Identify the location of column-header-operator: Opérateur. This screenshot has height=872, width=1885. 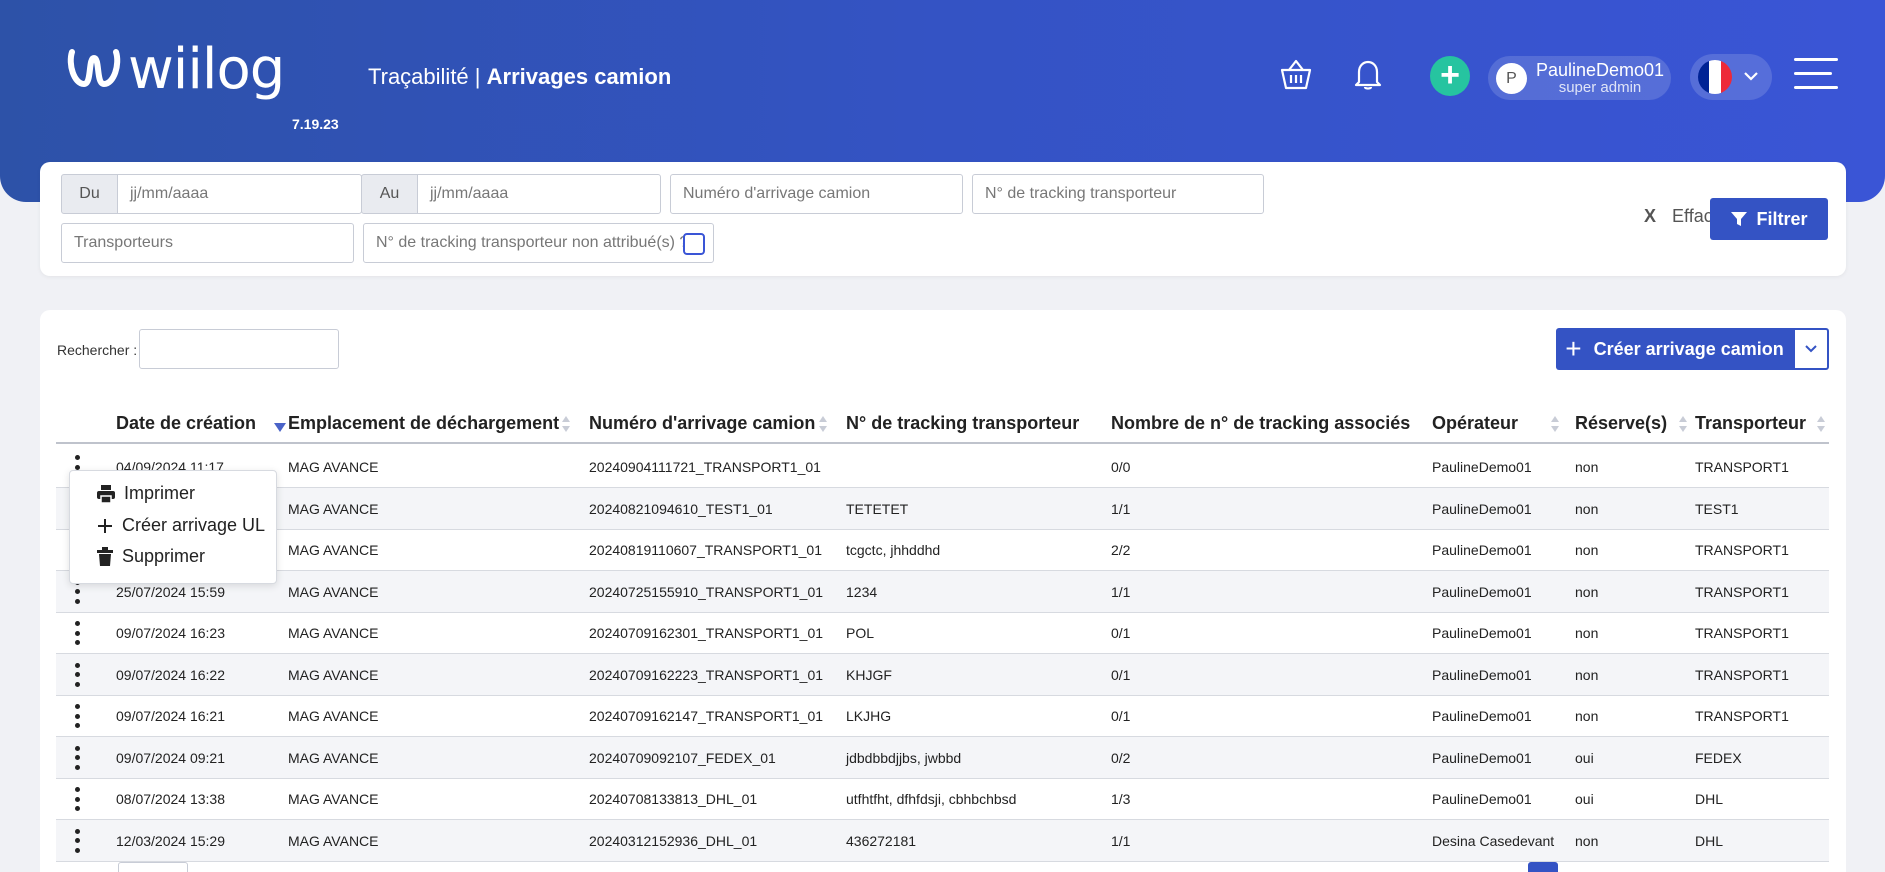
(1475, 423).